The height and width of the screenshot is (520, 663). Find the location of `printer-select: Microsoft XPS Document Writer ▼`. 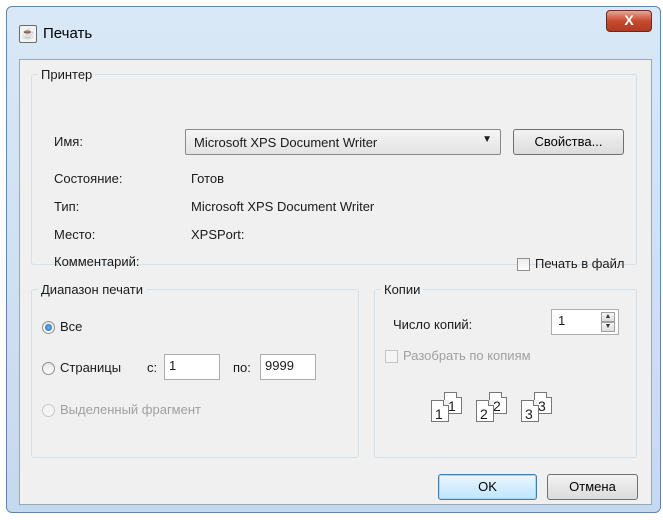

printer-select: Microsoft XPS Document Writer ▼ is located at coordinates (343, 142).